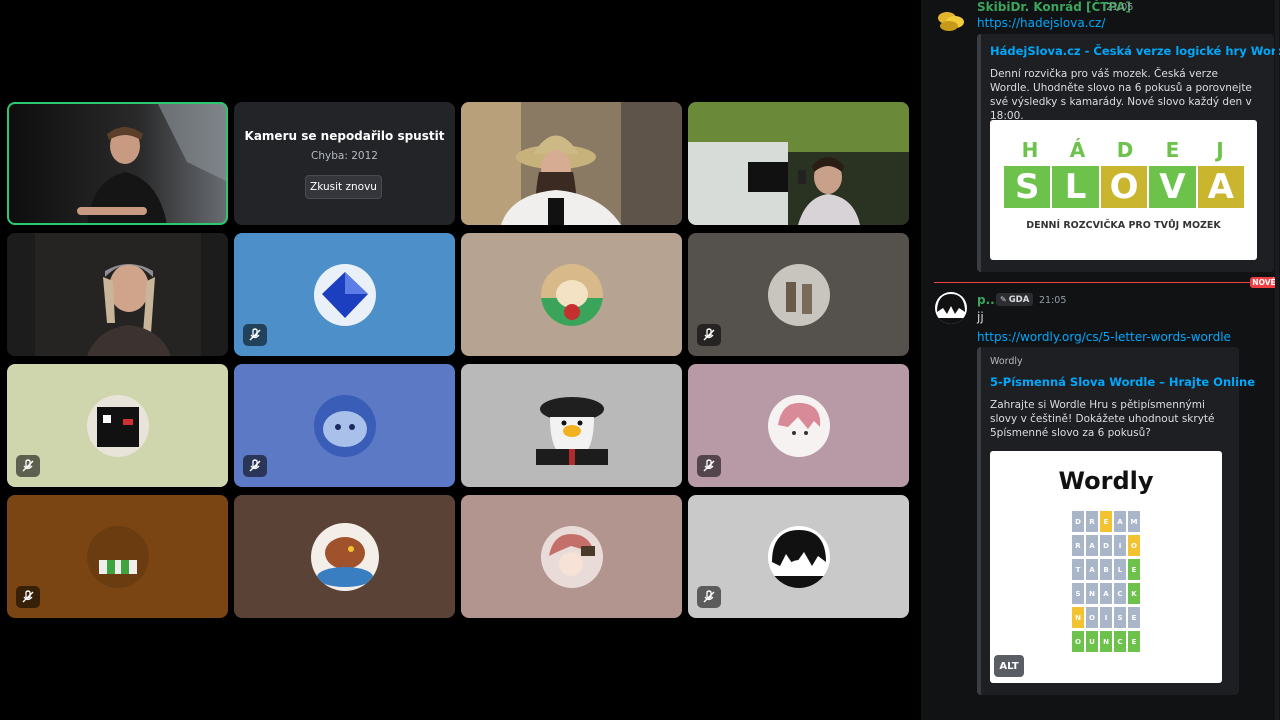 The image size is (1280, 720). I want to click on wordly-grid: DREAMRADIOTABLESNACKNOISEOUNCE, so click(1107, 583).